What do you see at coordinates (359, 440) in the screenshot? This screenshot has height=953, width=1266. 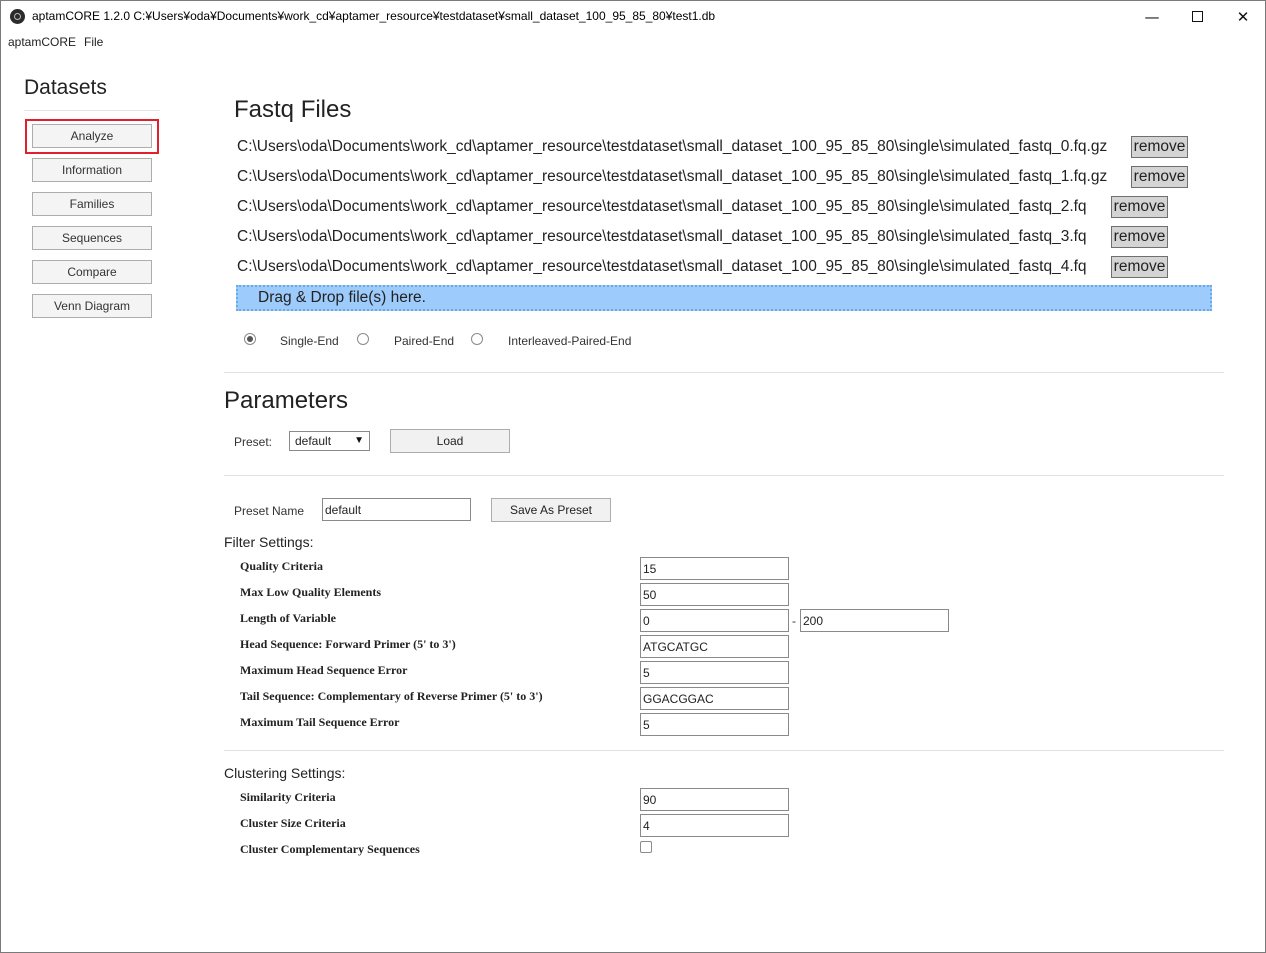 I see `dropdown-arrow-icon: ▼` at bounding box center [359, 440].